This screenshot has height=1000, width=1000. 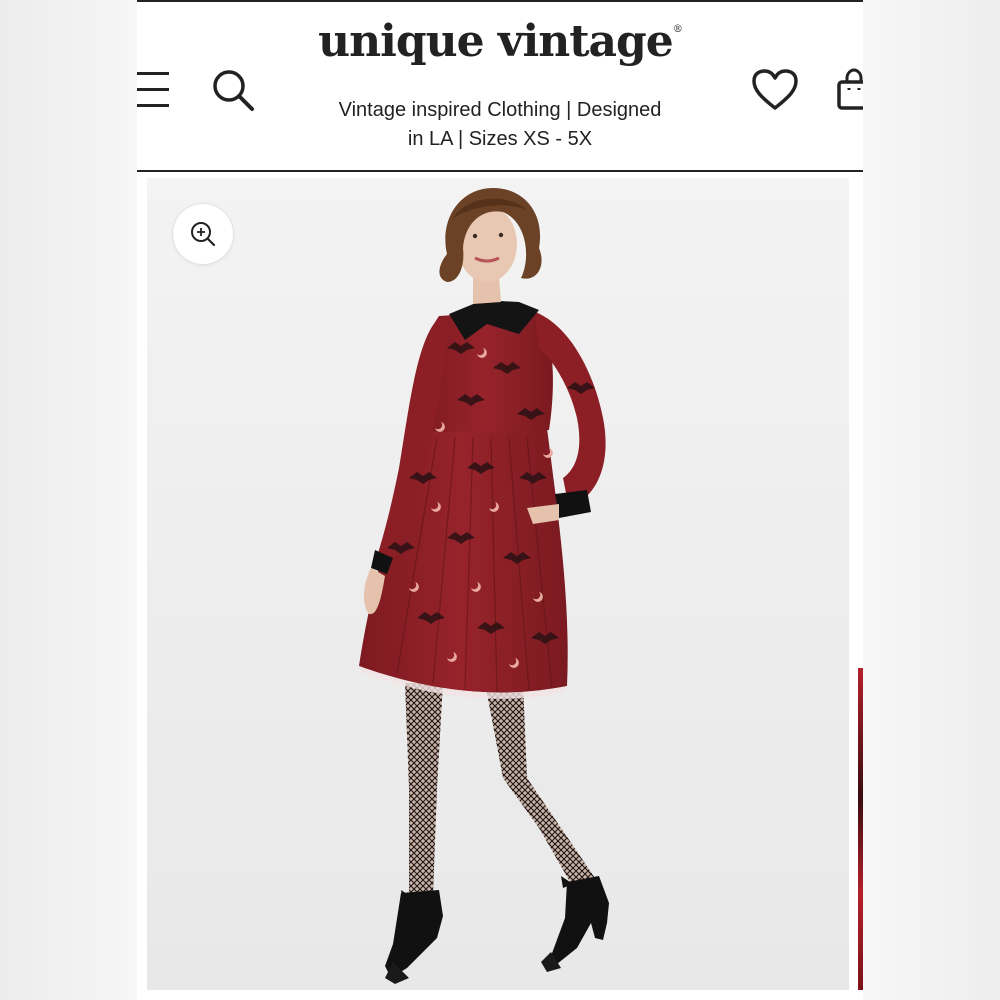 What do you see at coordinates (233, 90) in the screenshot?
I see `search-icon` at bounding box center [233, 90].